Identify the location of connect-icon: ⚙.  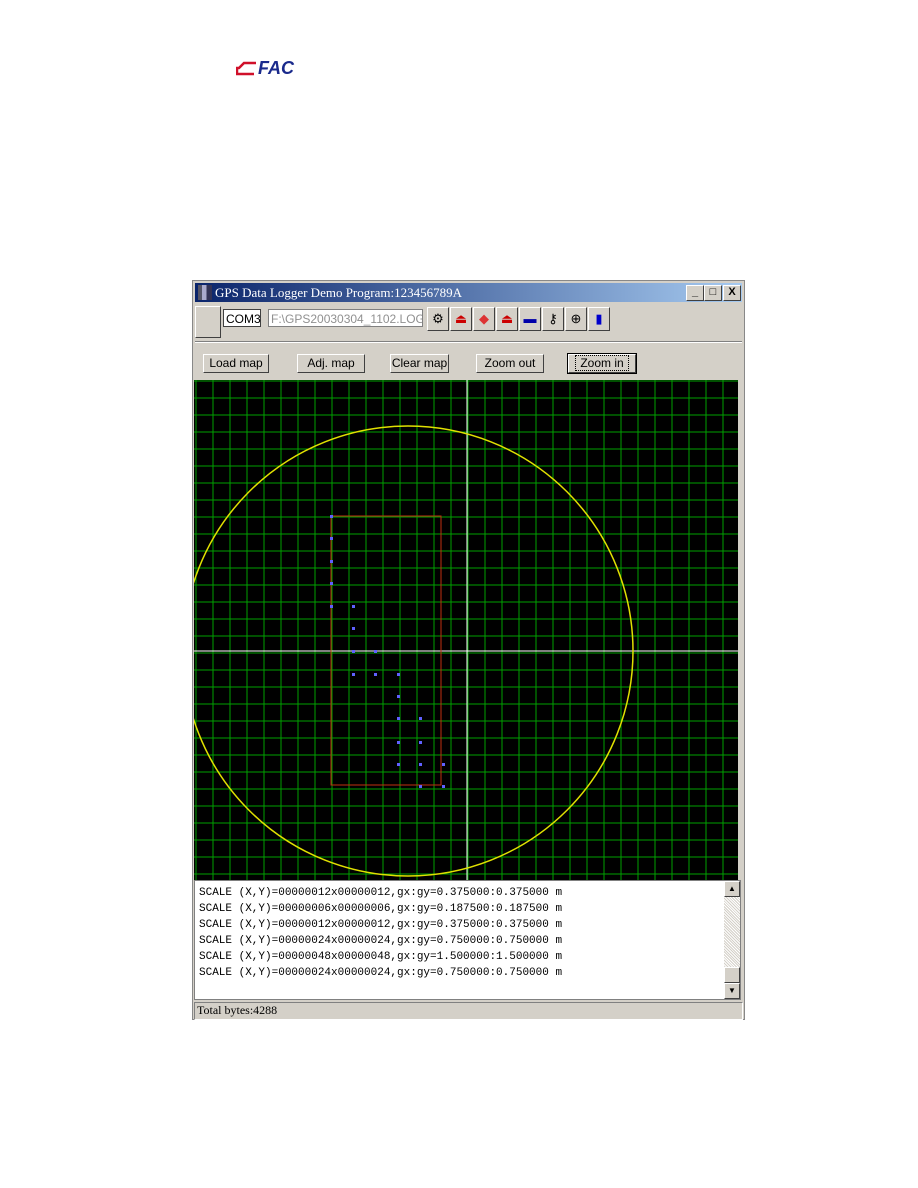
(438, 319).